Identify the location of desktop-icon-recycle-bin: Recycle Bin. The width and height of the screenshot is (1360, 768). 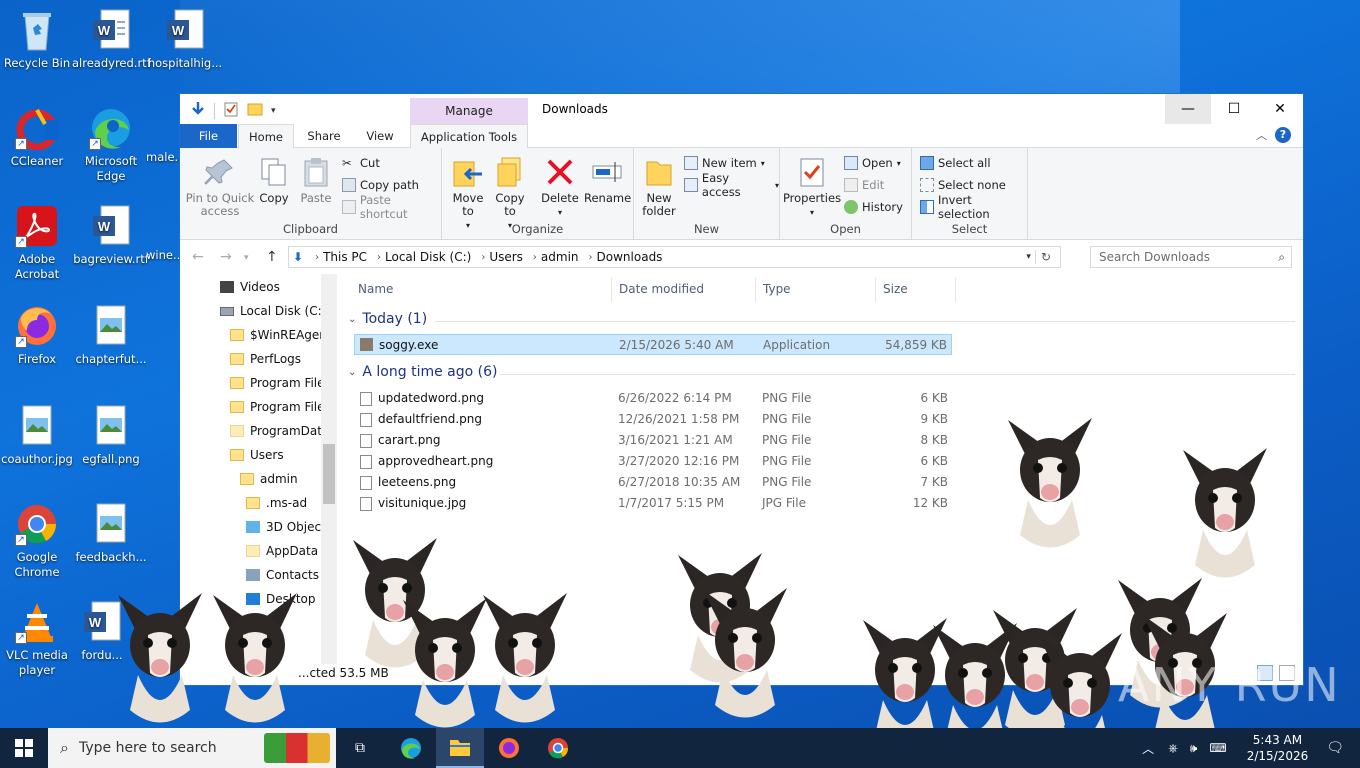
(38, 39).